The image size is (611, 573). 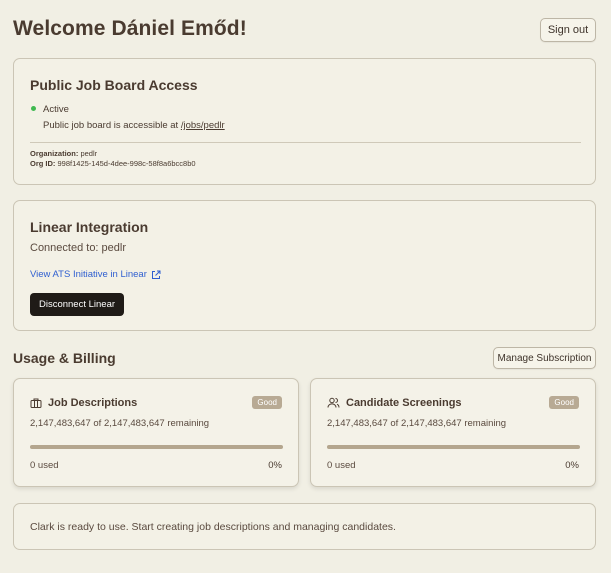 What do you see at coordinates (572, 465) in the screenshot?
I see `candidate-screenings-percent: 0%` at bounding box center [572, 465].